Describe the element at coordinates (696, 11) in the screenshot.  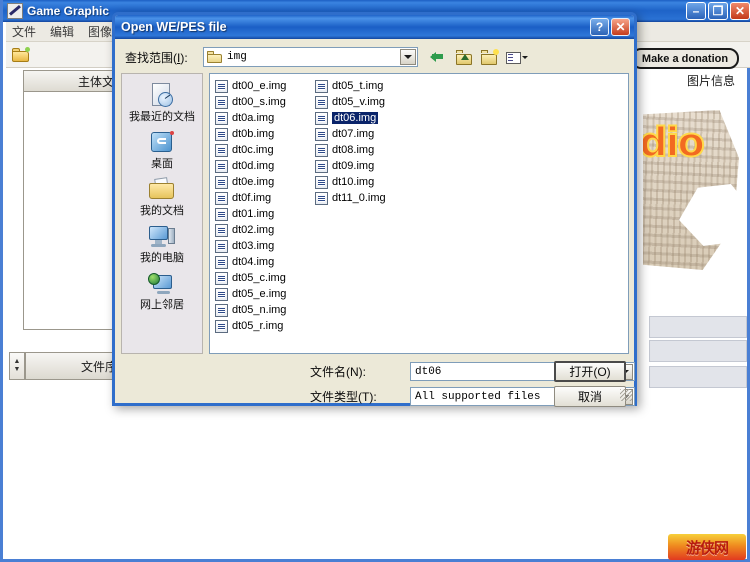
I see `app-minimize-button: –` at that location.